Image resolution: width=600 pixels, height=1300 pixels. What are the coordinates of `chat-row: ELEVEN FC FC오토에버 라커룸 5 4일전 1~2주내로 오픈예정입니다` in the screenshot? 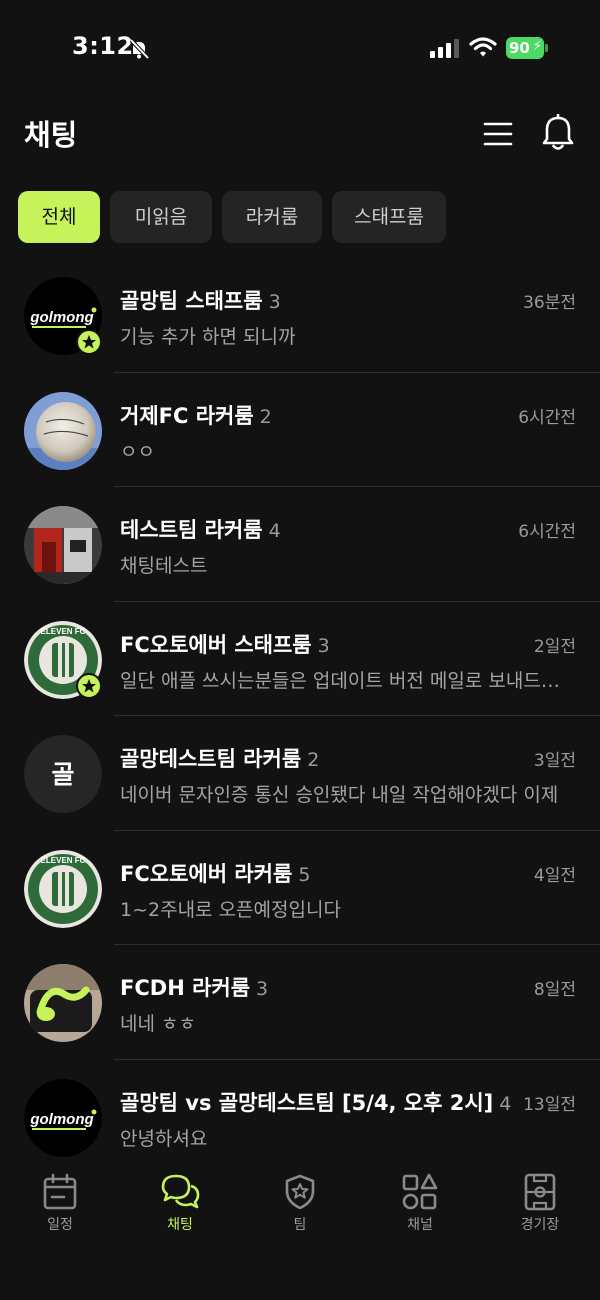 It's located at (300, 888).